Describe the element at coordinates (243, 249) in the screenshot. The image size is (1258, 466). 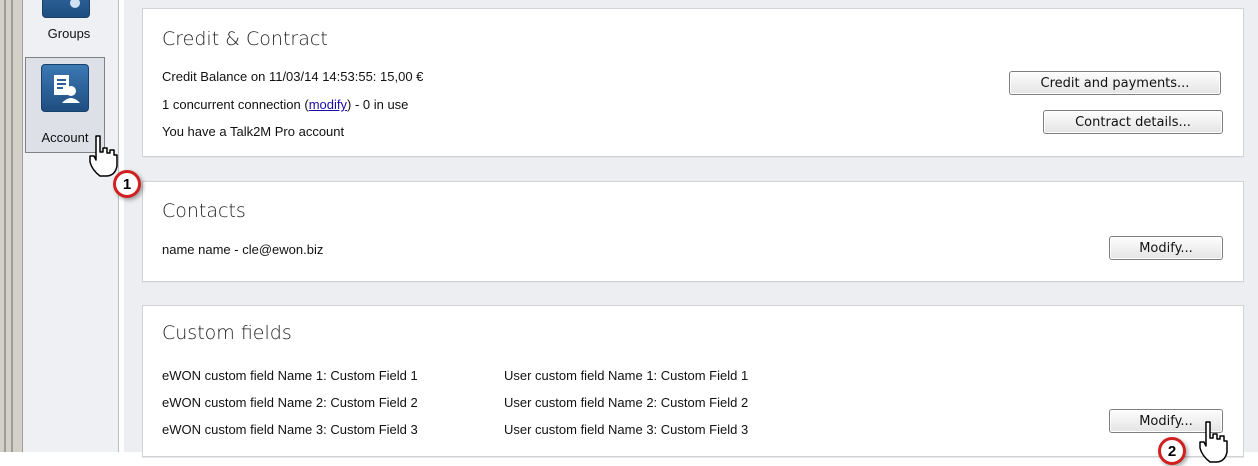
I see `contact-line: name name - cle@ewon.biz` at that location.